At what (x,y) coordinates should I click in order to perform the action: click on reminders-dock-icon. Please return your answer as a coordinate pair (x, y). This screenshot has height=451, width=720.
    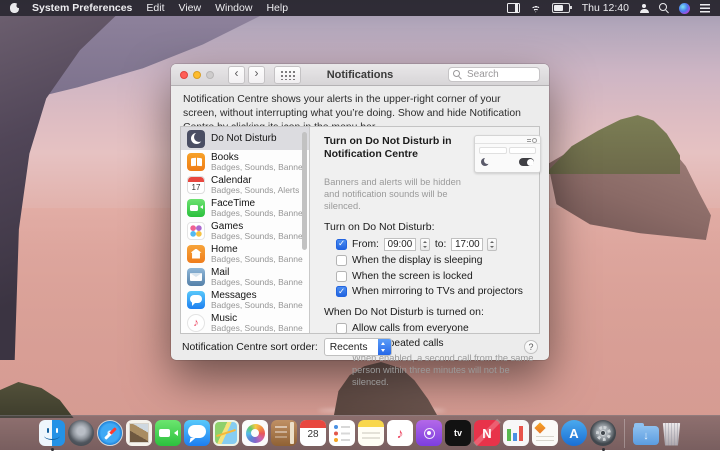
    Looking at the image, I should click on (342, 433).